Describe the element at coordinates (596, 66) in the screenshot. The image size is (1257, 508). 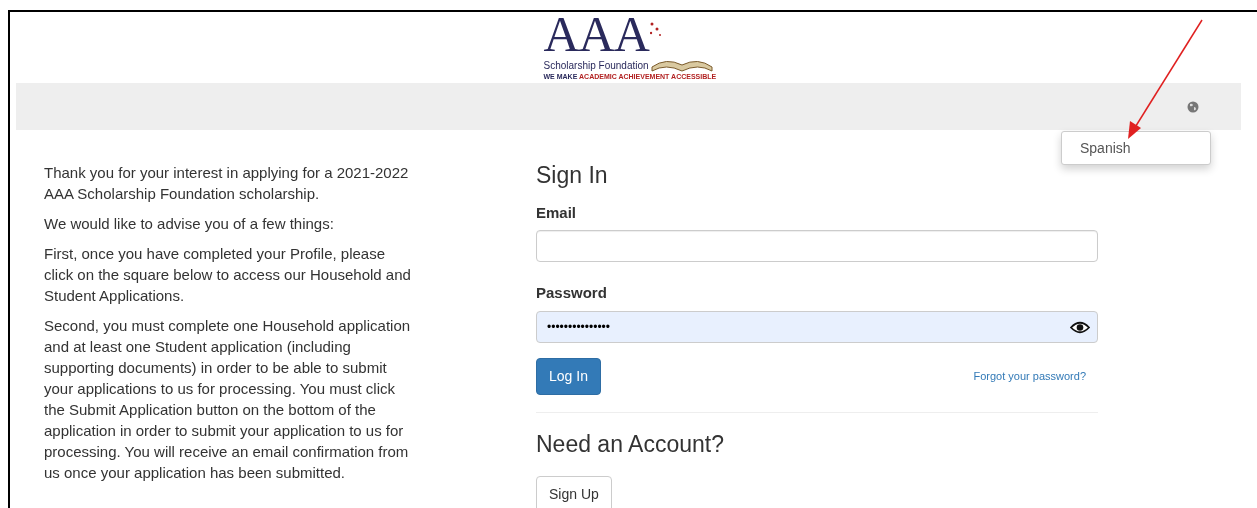
I see `logo-name: Scholarship Foundation` at that location.